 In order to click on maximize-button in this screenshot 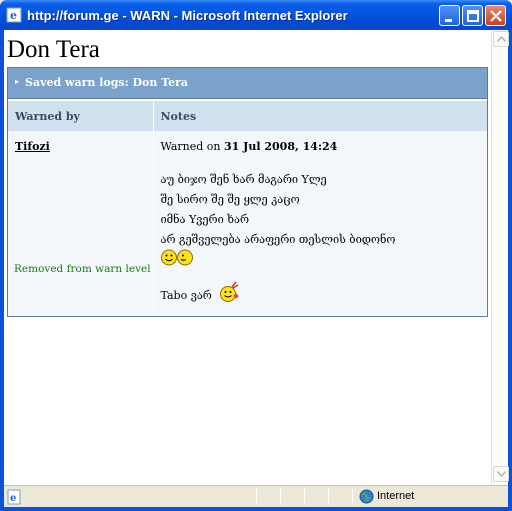, I will do `click(472, 15)`.